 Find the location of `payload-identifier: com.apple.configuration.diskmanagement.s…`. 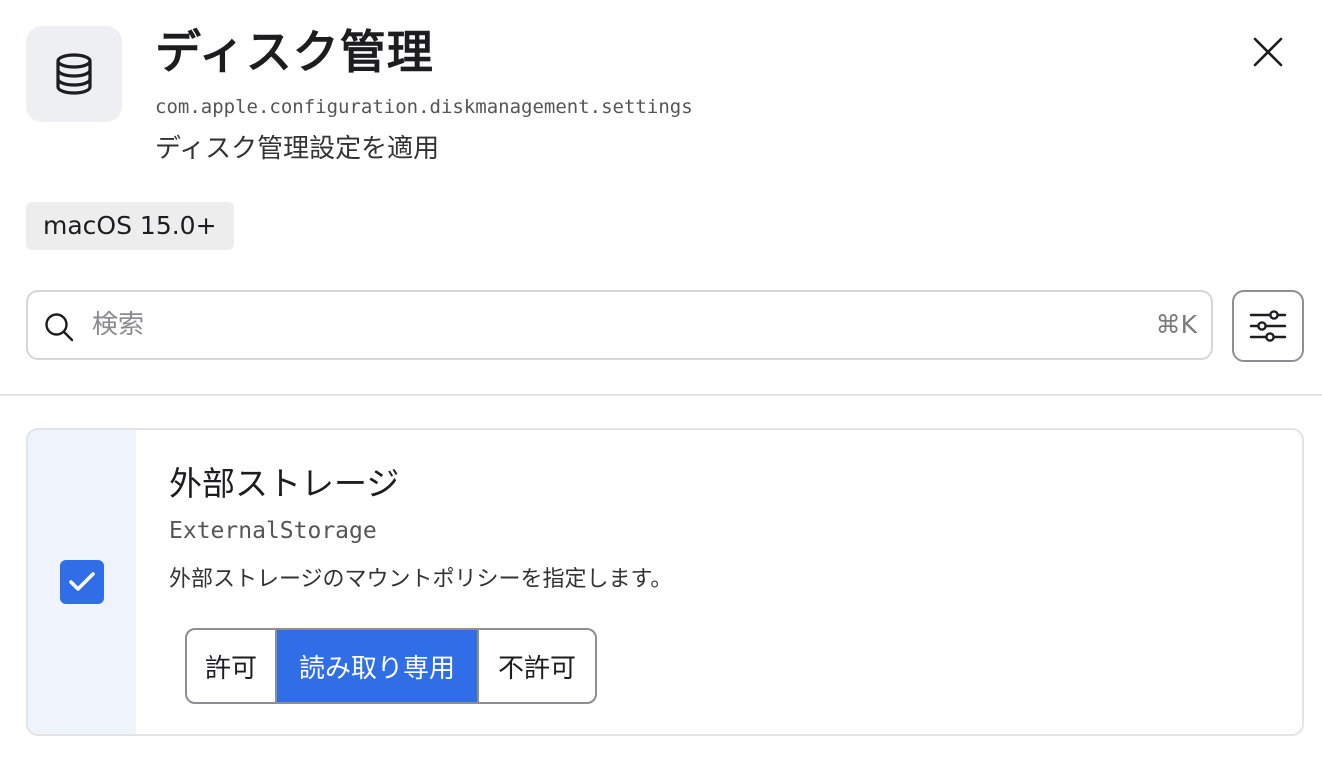

payload-identifier: com.apple.configuration.diskmanagement.s… is located at coordinates (424, 107).